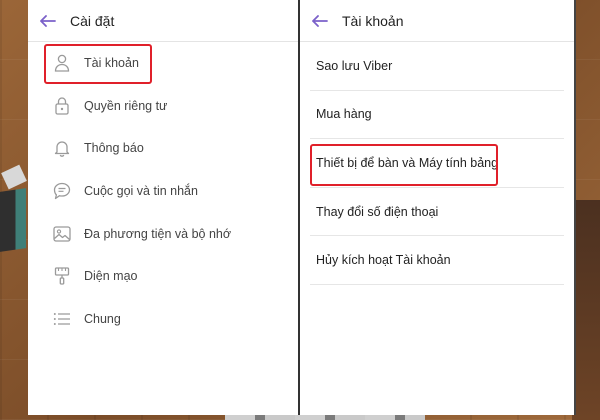 The height and width of the screenshot is (420, 600). Describe the element at coordinates (126, 105) in the screenshot. I see `settings-item-label: Quyền riêng tư` at that location.